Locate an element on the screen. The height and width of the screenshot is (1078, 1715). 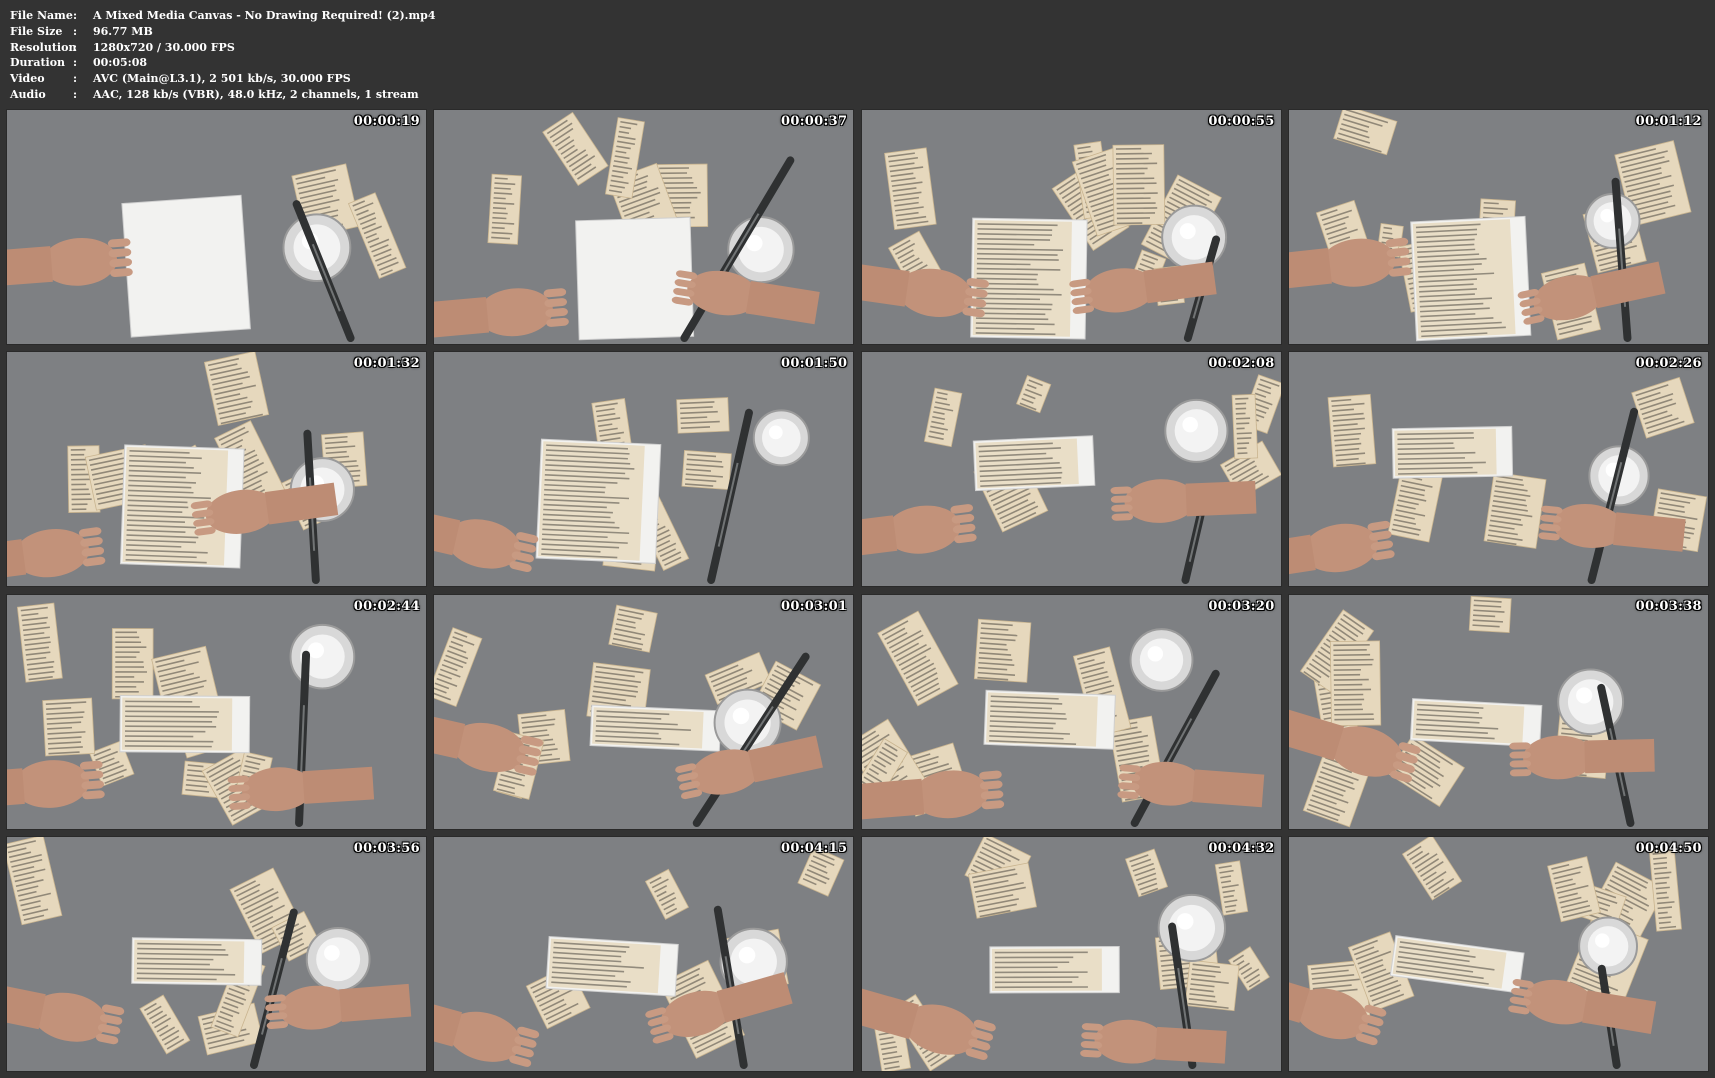
video-thumbnail: 00:00:37 is located at coordinates (644, 227).